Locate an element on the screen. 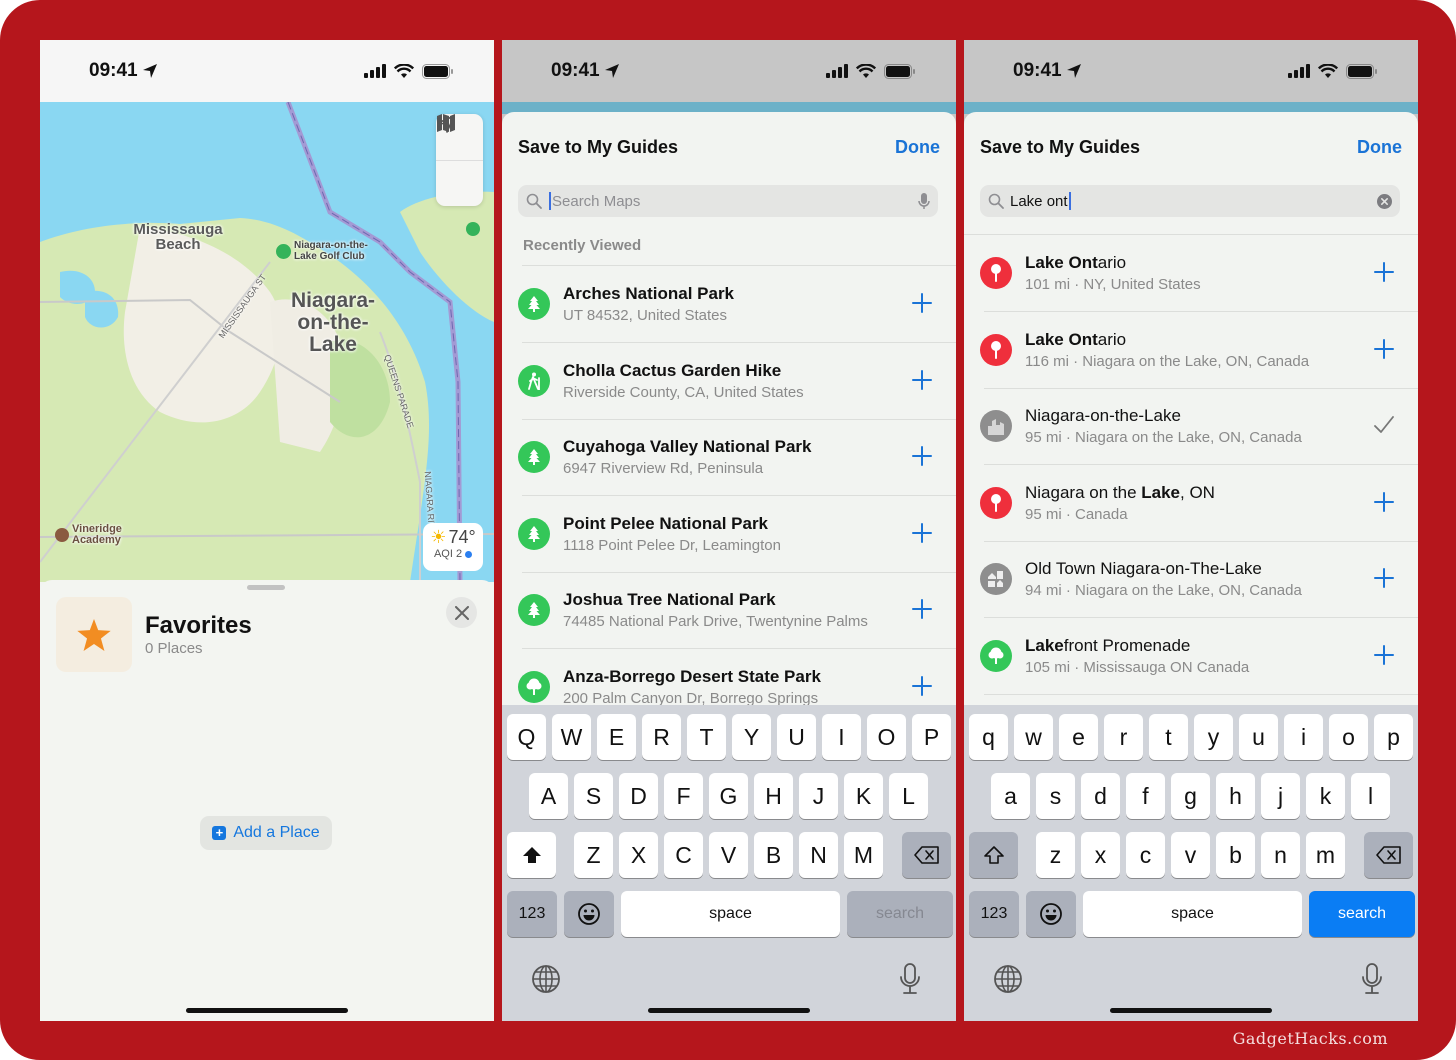  key-x: x is located at coordinates (1100, 855).